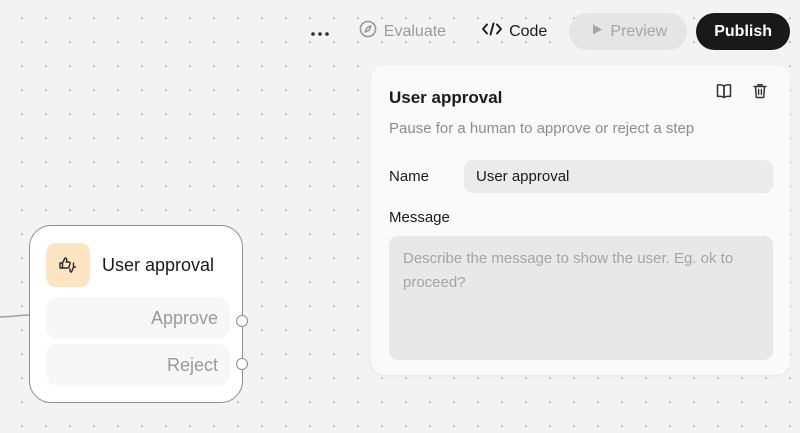  Describe the element at coordinates (15, 316) in the screenshot. I see `incoming-edge` at that location.